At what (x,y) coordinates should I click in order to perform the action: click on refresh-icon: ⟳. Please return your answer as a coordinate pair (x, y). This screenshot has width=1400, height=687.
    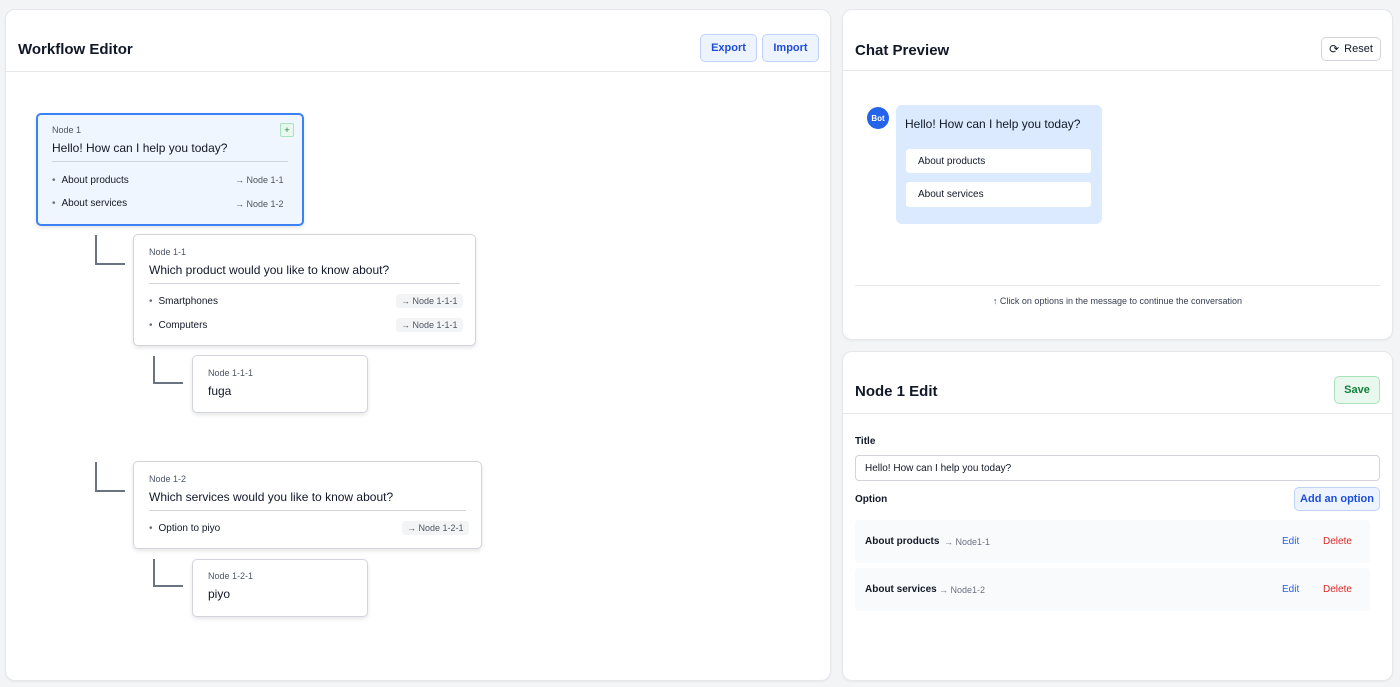
    Looking at the image, I should click on (1334, 49).